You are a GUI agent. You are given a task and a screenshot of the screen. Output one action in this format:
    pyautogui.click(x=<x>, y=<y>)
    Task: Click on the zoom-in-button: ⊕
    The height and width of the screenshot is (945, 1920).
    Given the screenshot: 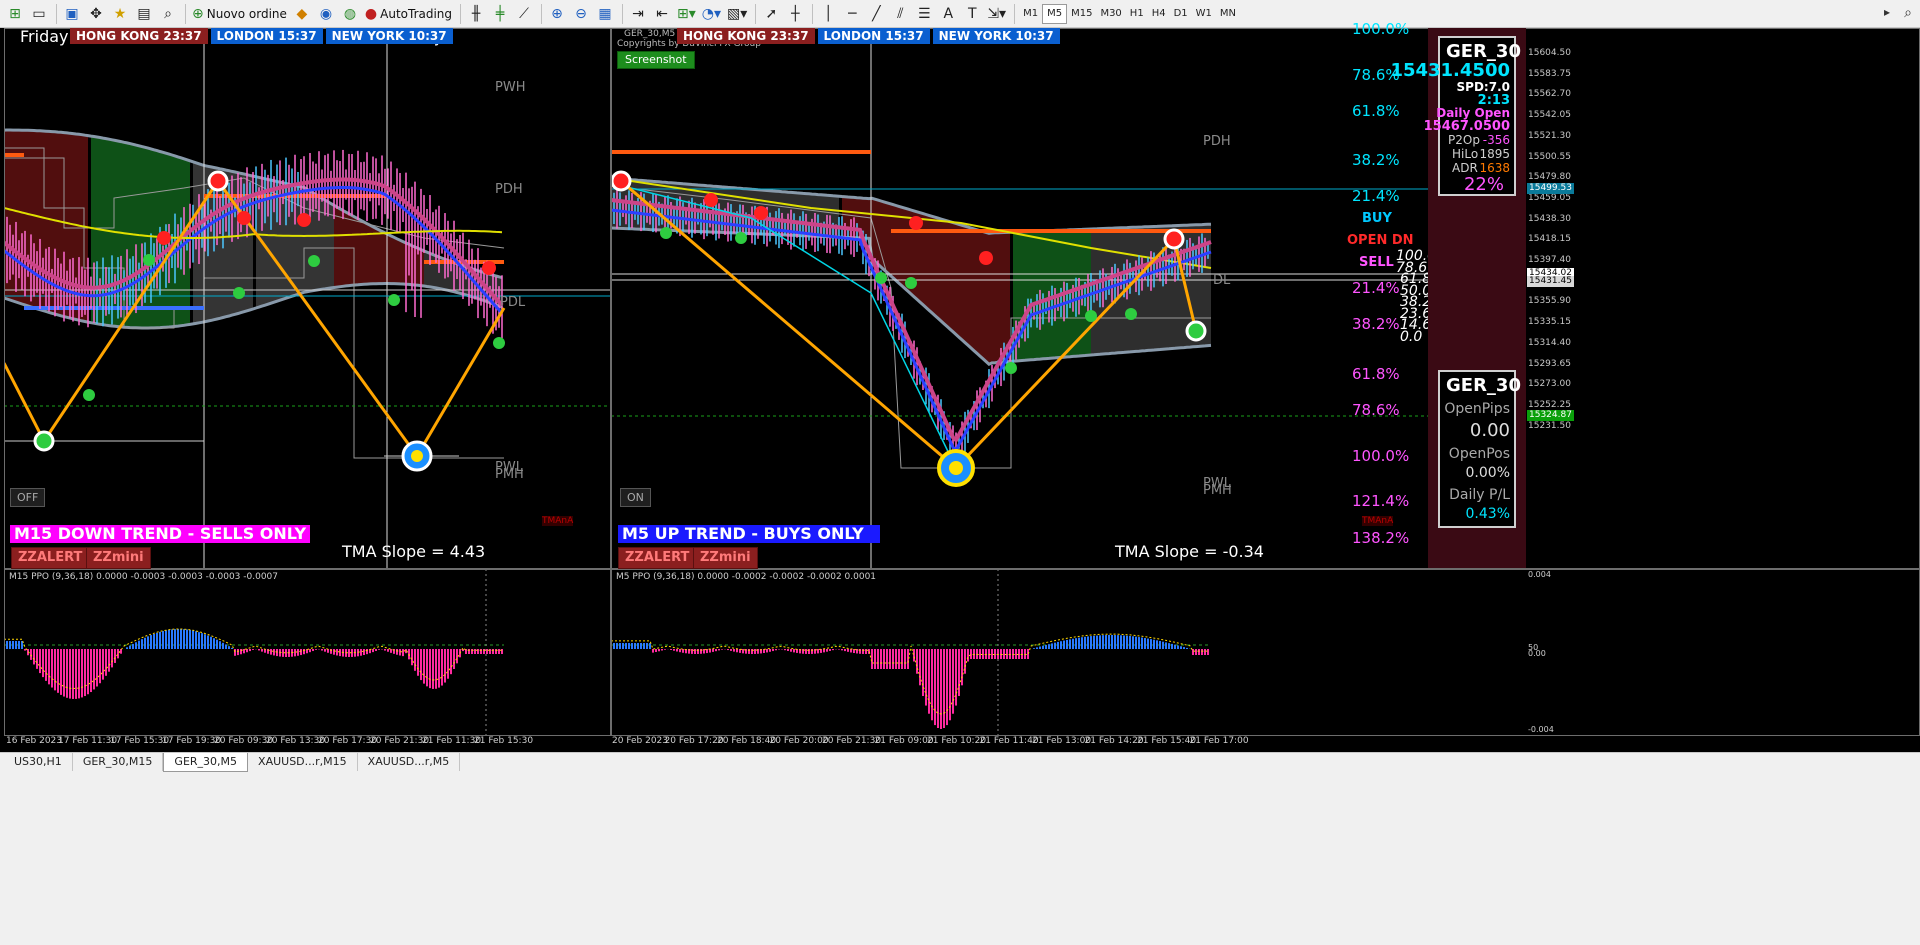 What is the action you would take?
    pyautogui.click(x=557, y=14)
    